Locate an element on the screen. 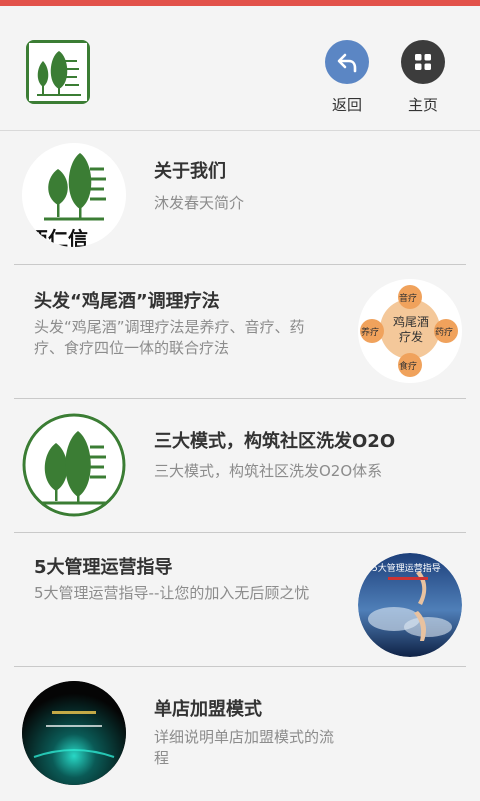 The height and width of the screenshot is (801, 480). item-description: 头发“鸡尾酒”调理疗法是养疗、音疗、药疗、食疗四位一体的联合疗法 is located at coordinates (169, 337).